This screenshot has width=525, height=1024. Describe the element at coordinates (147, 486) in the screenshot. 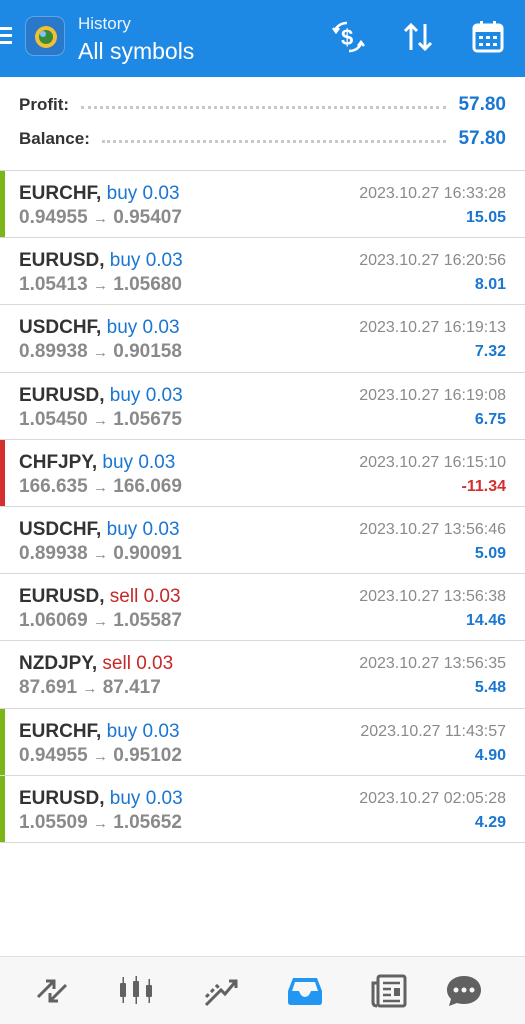

I see `close-price: 166.069` at that location.